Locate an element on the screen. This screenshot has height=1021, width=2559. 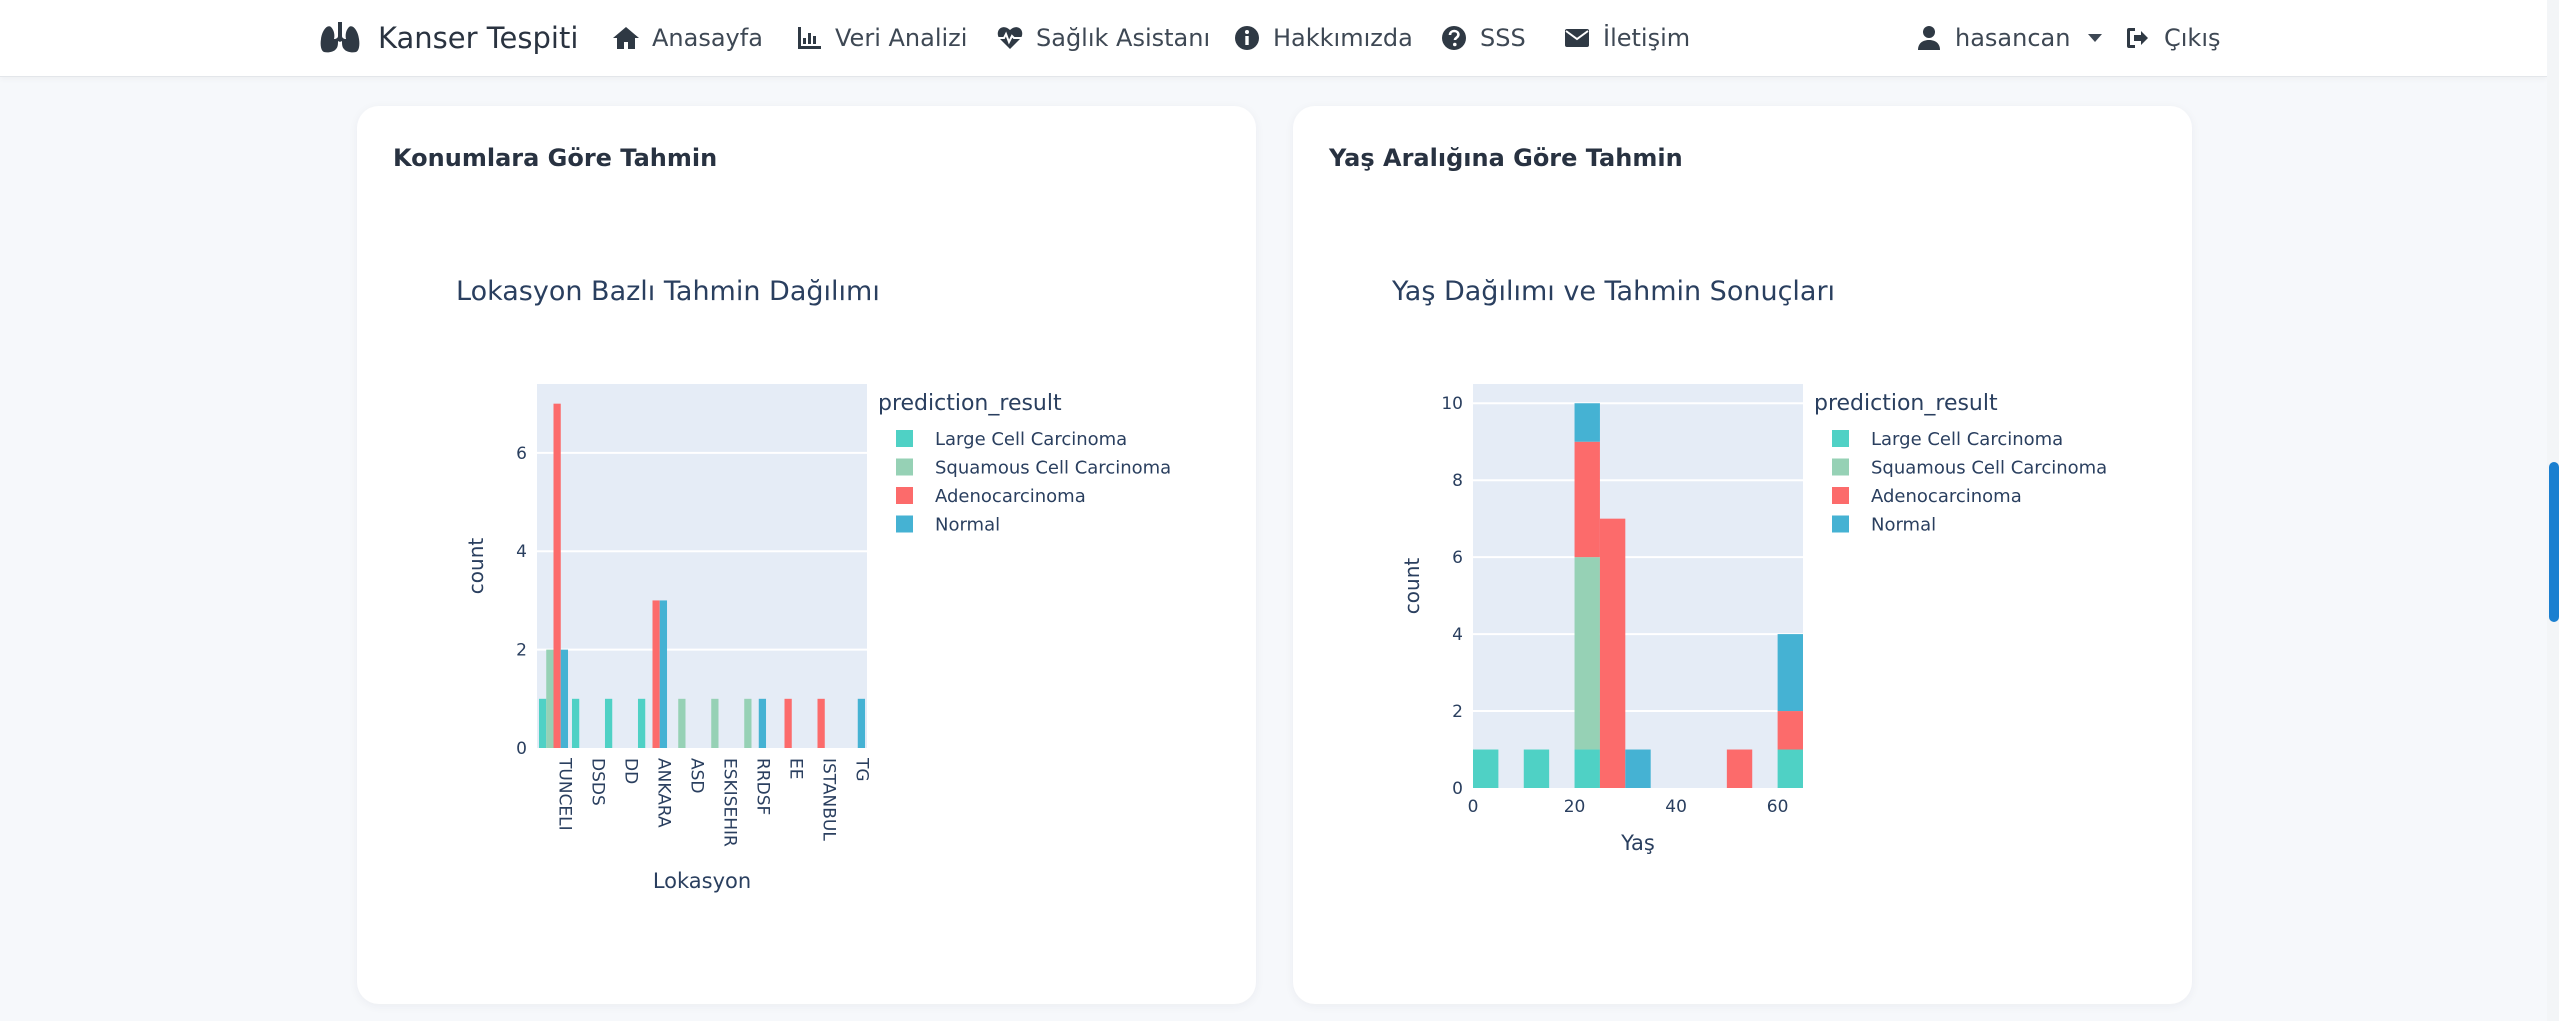
x-tick-label: ESKISEHIR is located at coordinates (730, 802).